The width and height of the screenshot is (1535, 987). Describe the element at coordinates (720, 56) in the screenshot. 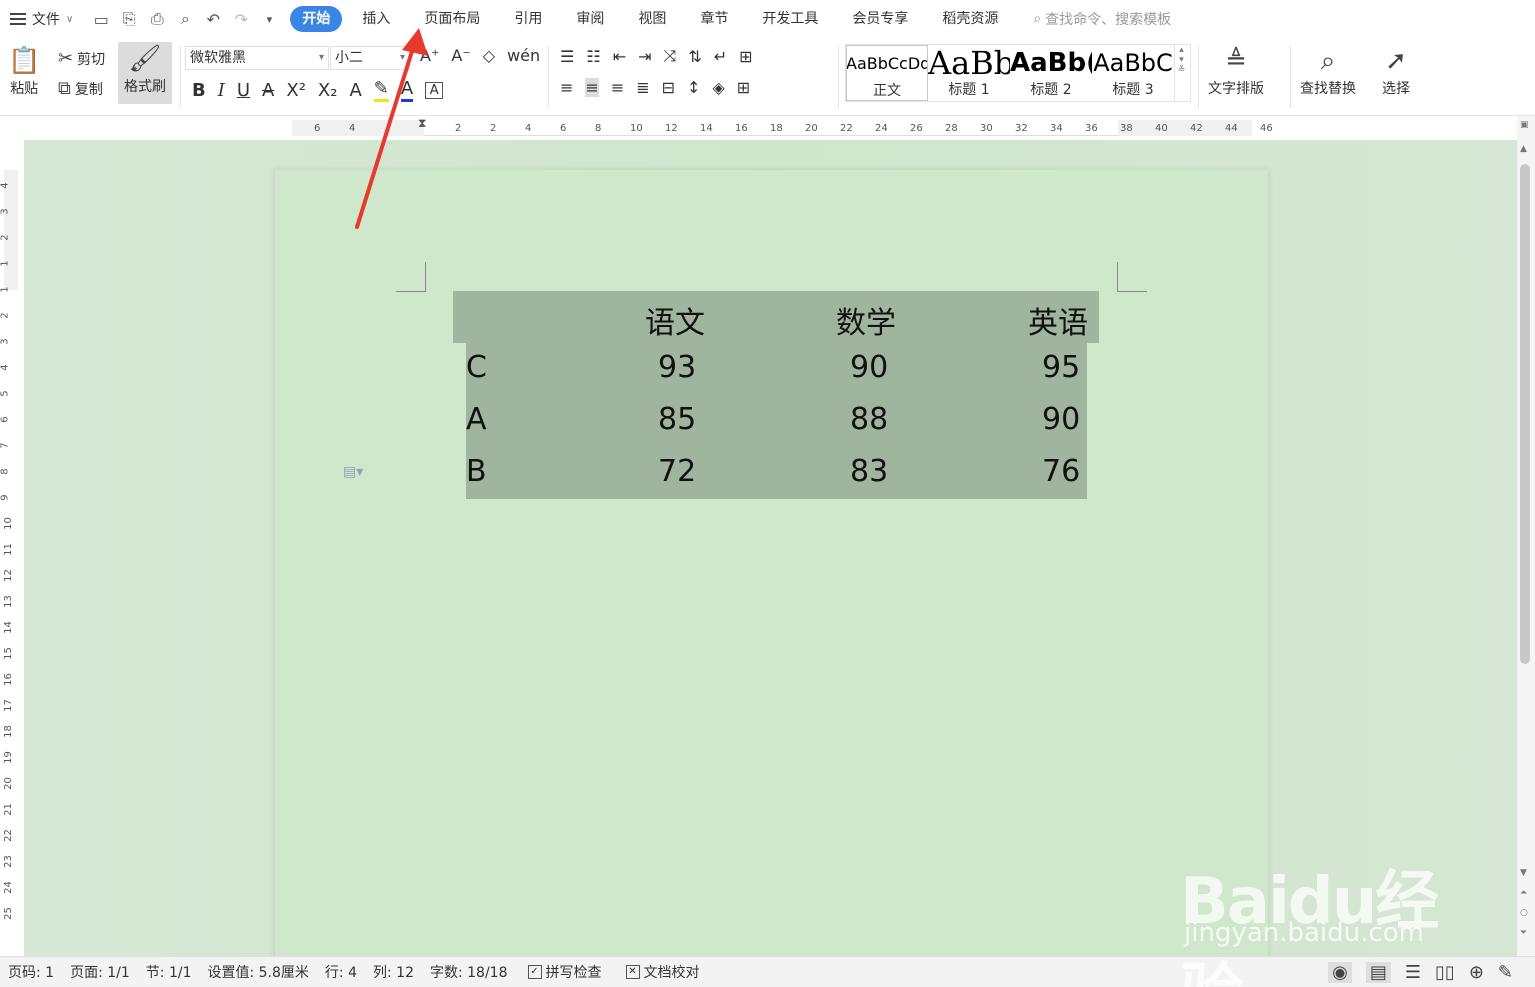

I see `line-break-icon: ↵` at that location.